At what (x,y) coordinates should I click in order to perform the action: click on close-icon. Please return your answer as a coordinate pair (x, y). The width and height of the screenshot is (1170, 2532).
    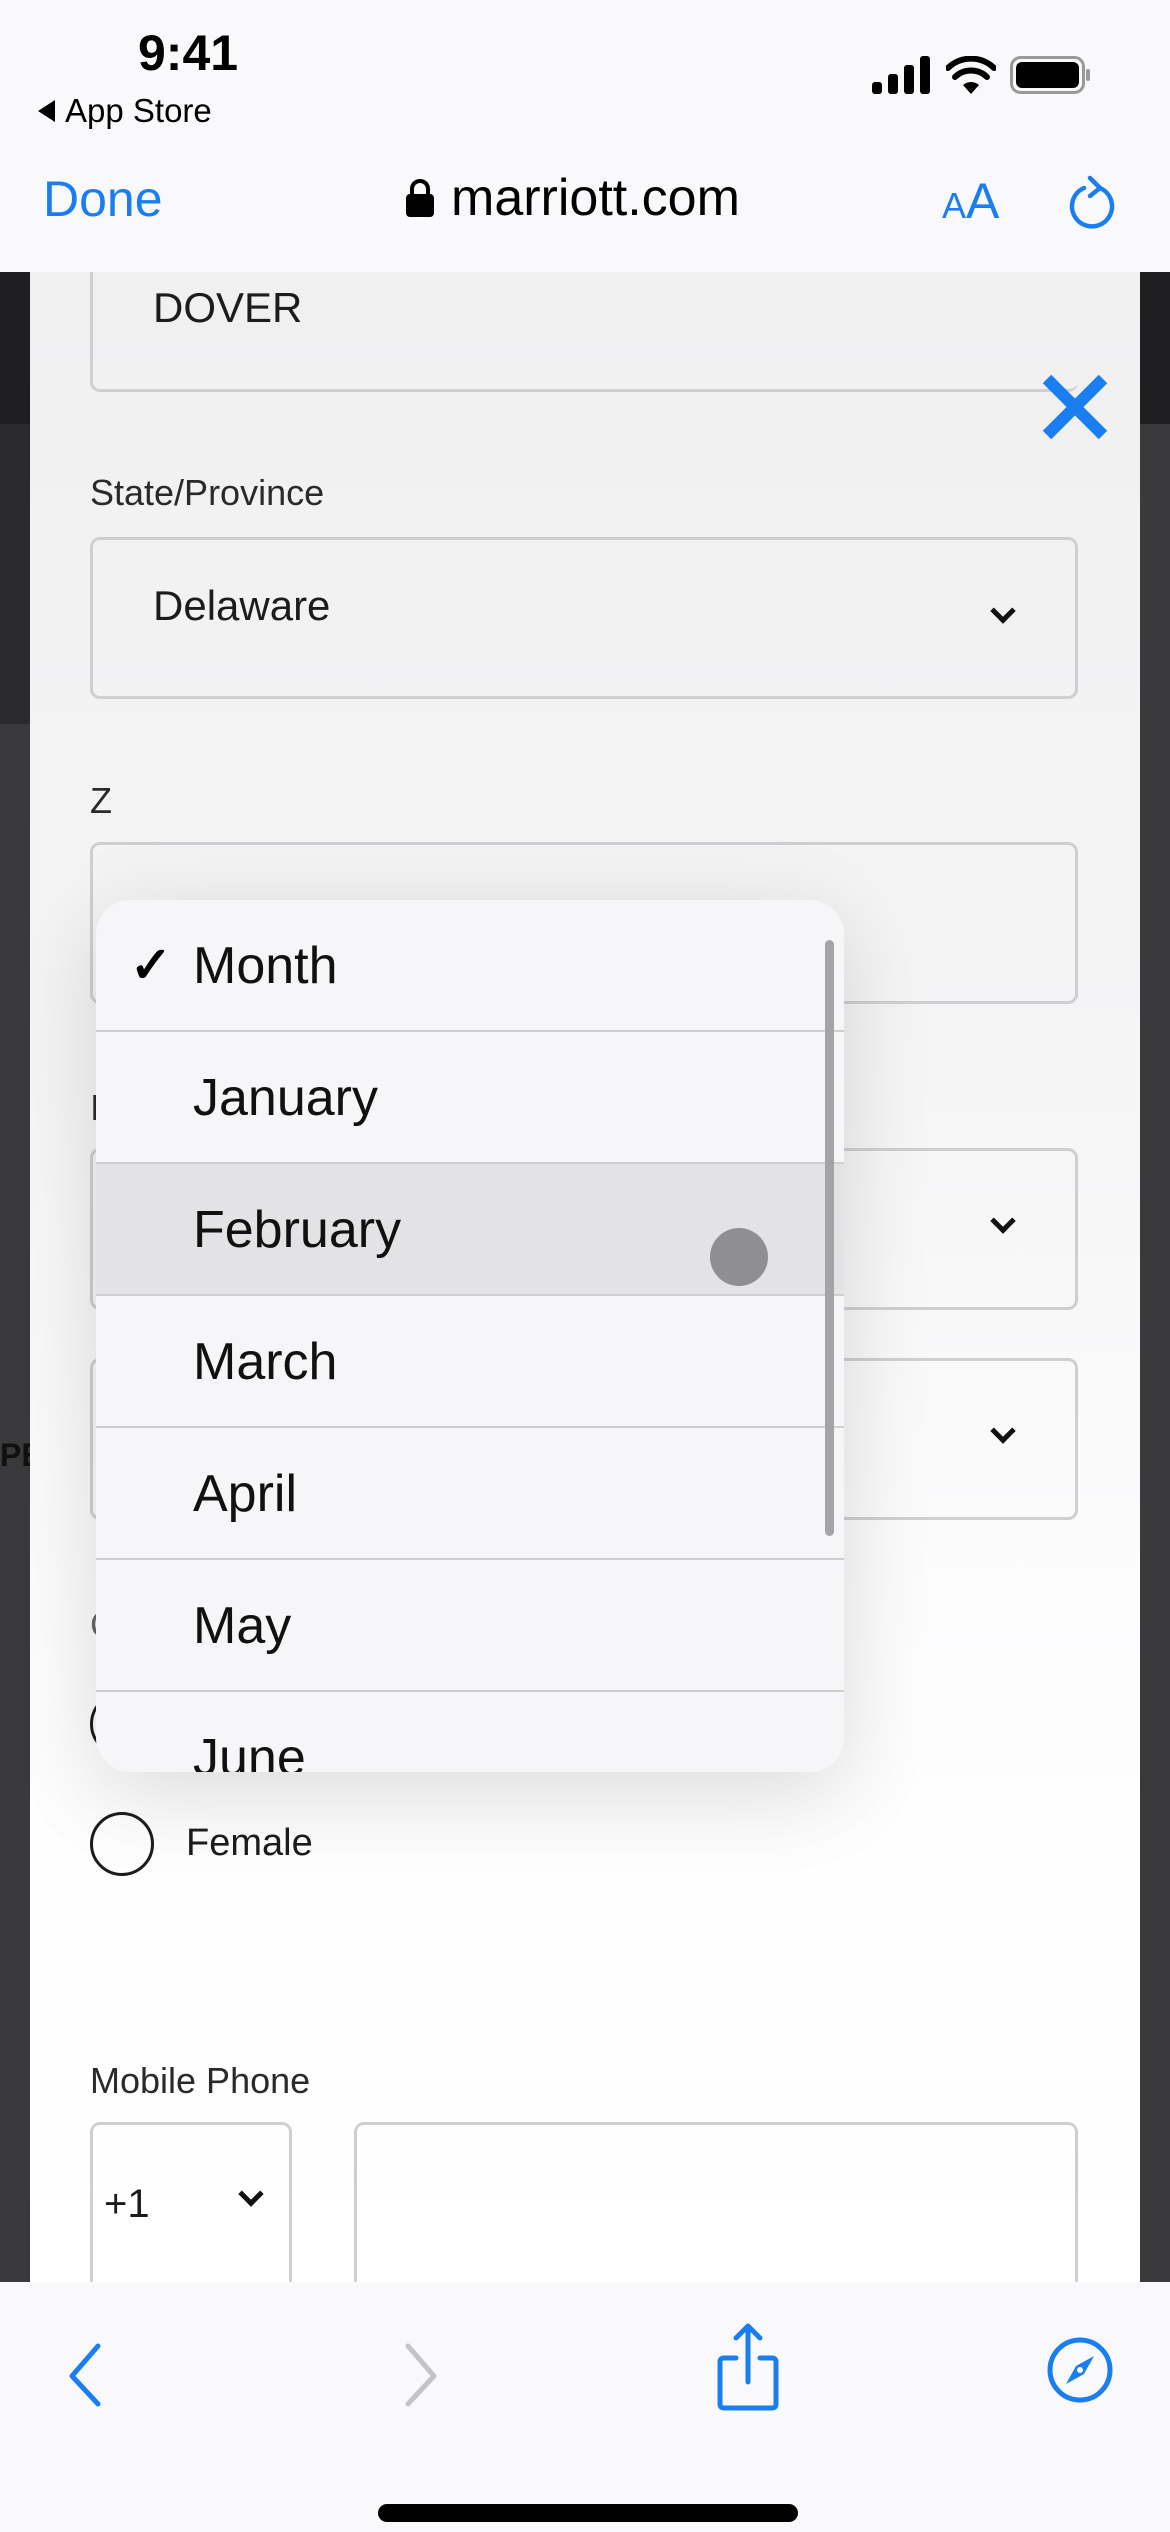
    Looking at the image, I should click on (1075, 407).